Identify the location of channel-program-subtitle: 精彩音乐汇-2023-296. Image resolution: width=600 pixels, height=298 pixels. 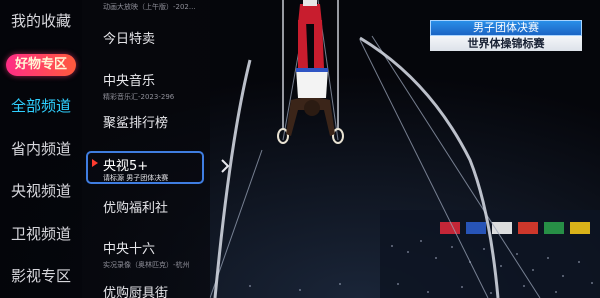
(139, 97).